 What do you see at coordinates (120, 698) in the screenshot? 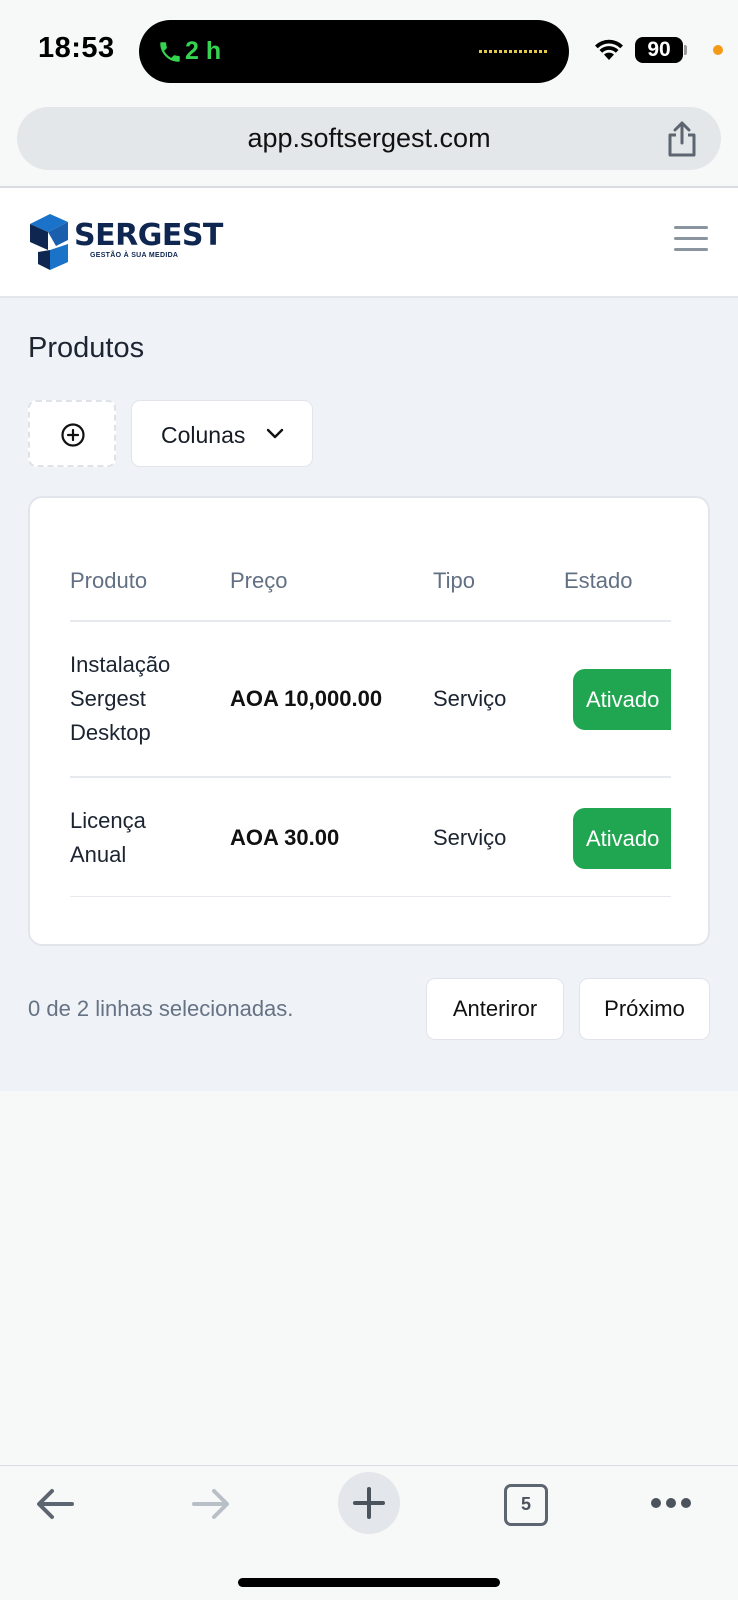
I see `cell-produto: Instalação Sergest Desktop` at bounding box center [120, 698].